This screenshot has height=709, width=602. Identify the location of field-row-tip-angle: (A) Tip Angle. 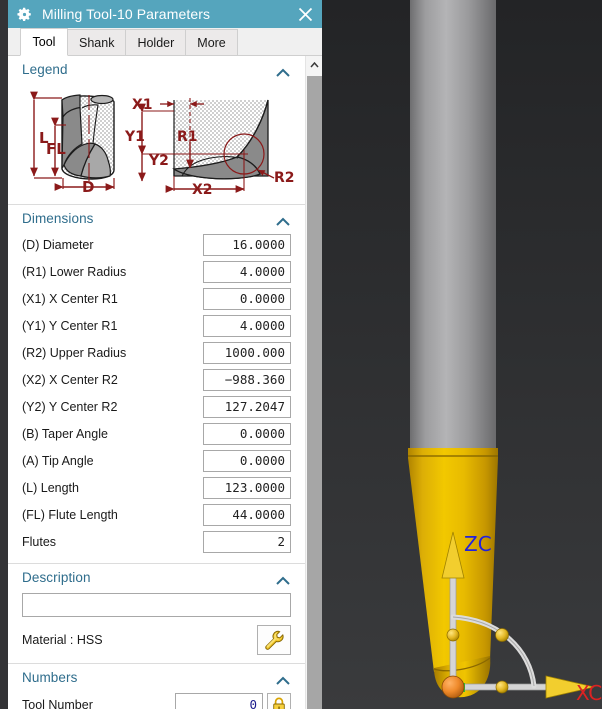
(156, 460).